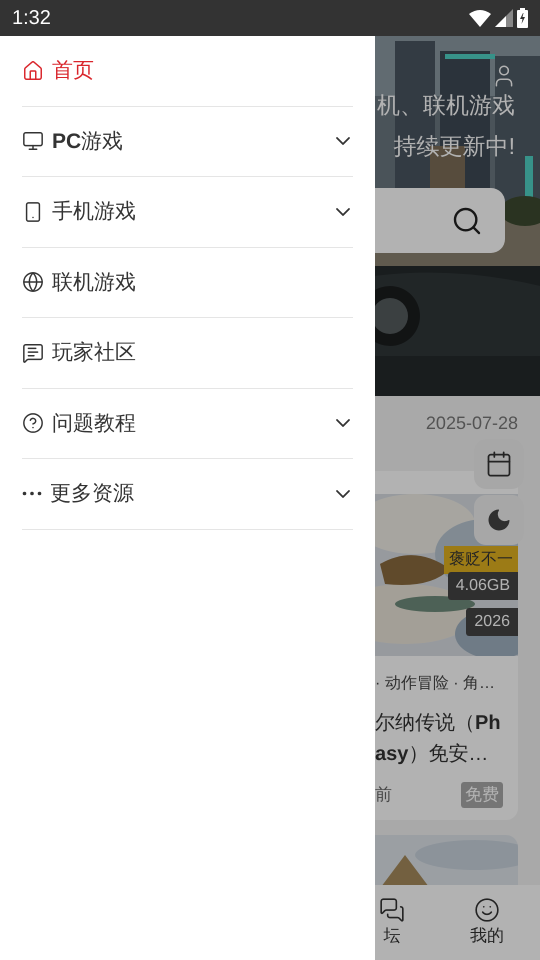 The height and width of the screenshot is (960, 540). Describe the element at coordinates (187, 71) in the screenshot. I see `drawer-menu-item: 首页` at that location.